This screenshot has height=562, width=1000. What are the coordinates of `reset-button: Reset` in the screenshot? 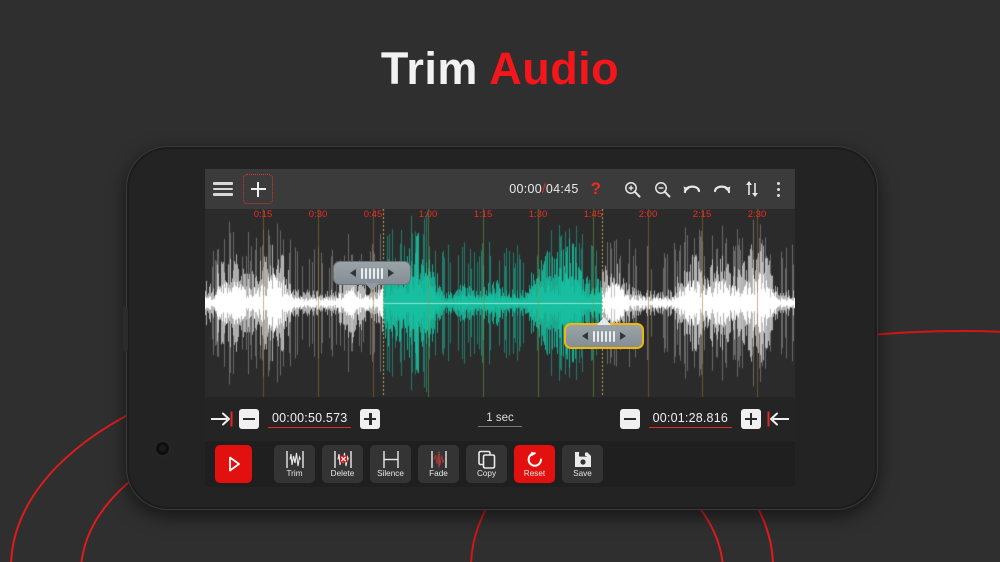 It's located at (534, 464).